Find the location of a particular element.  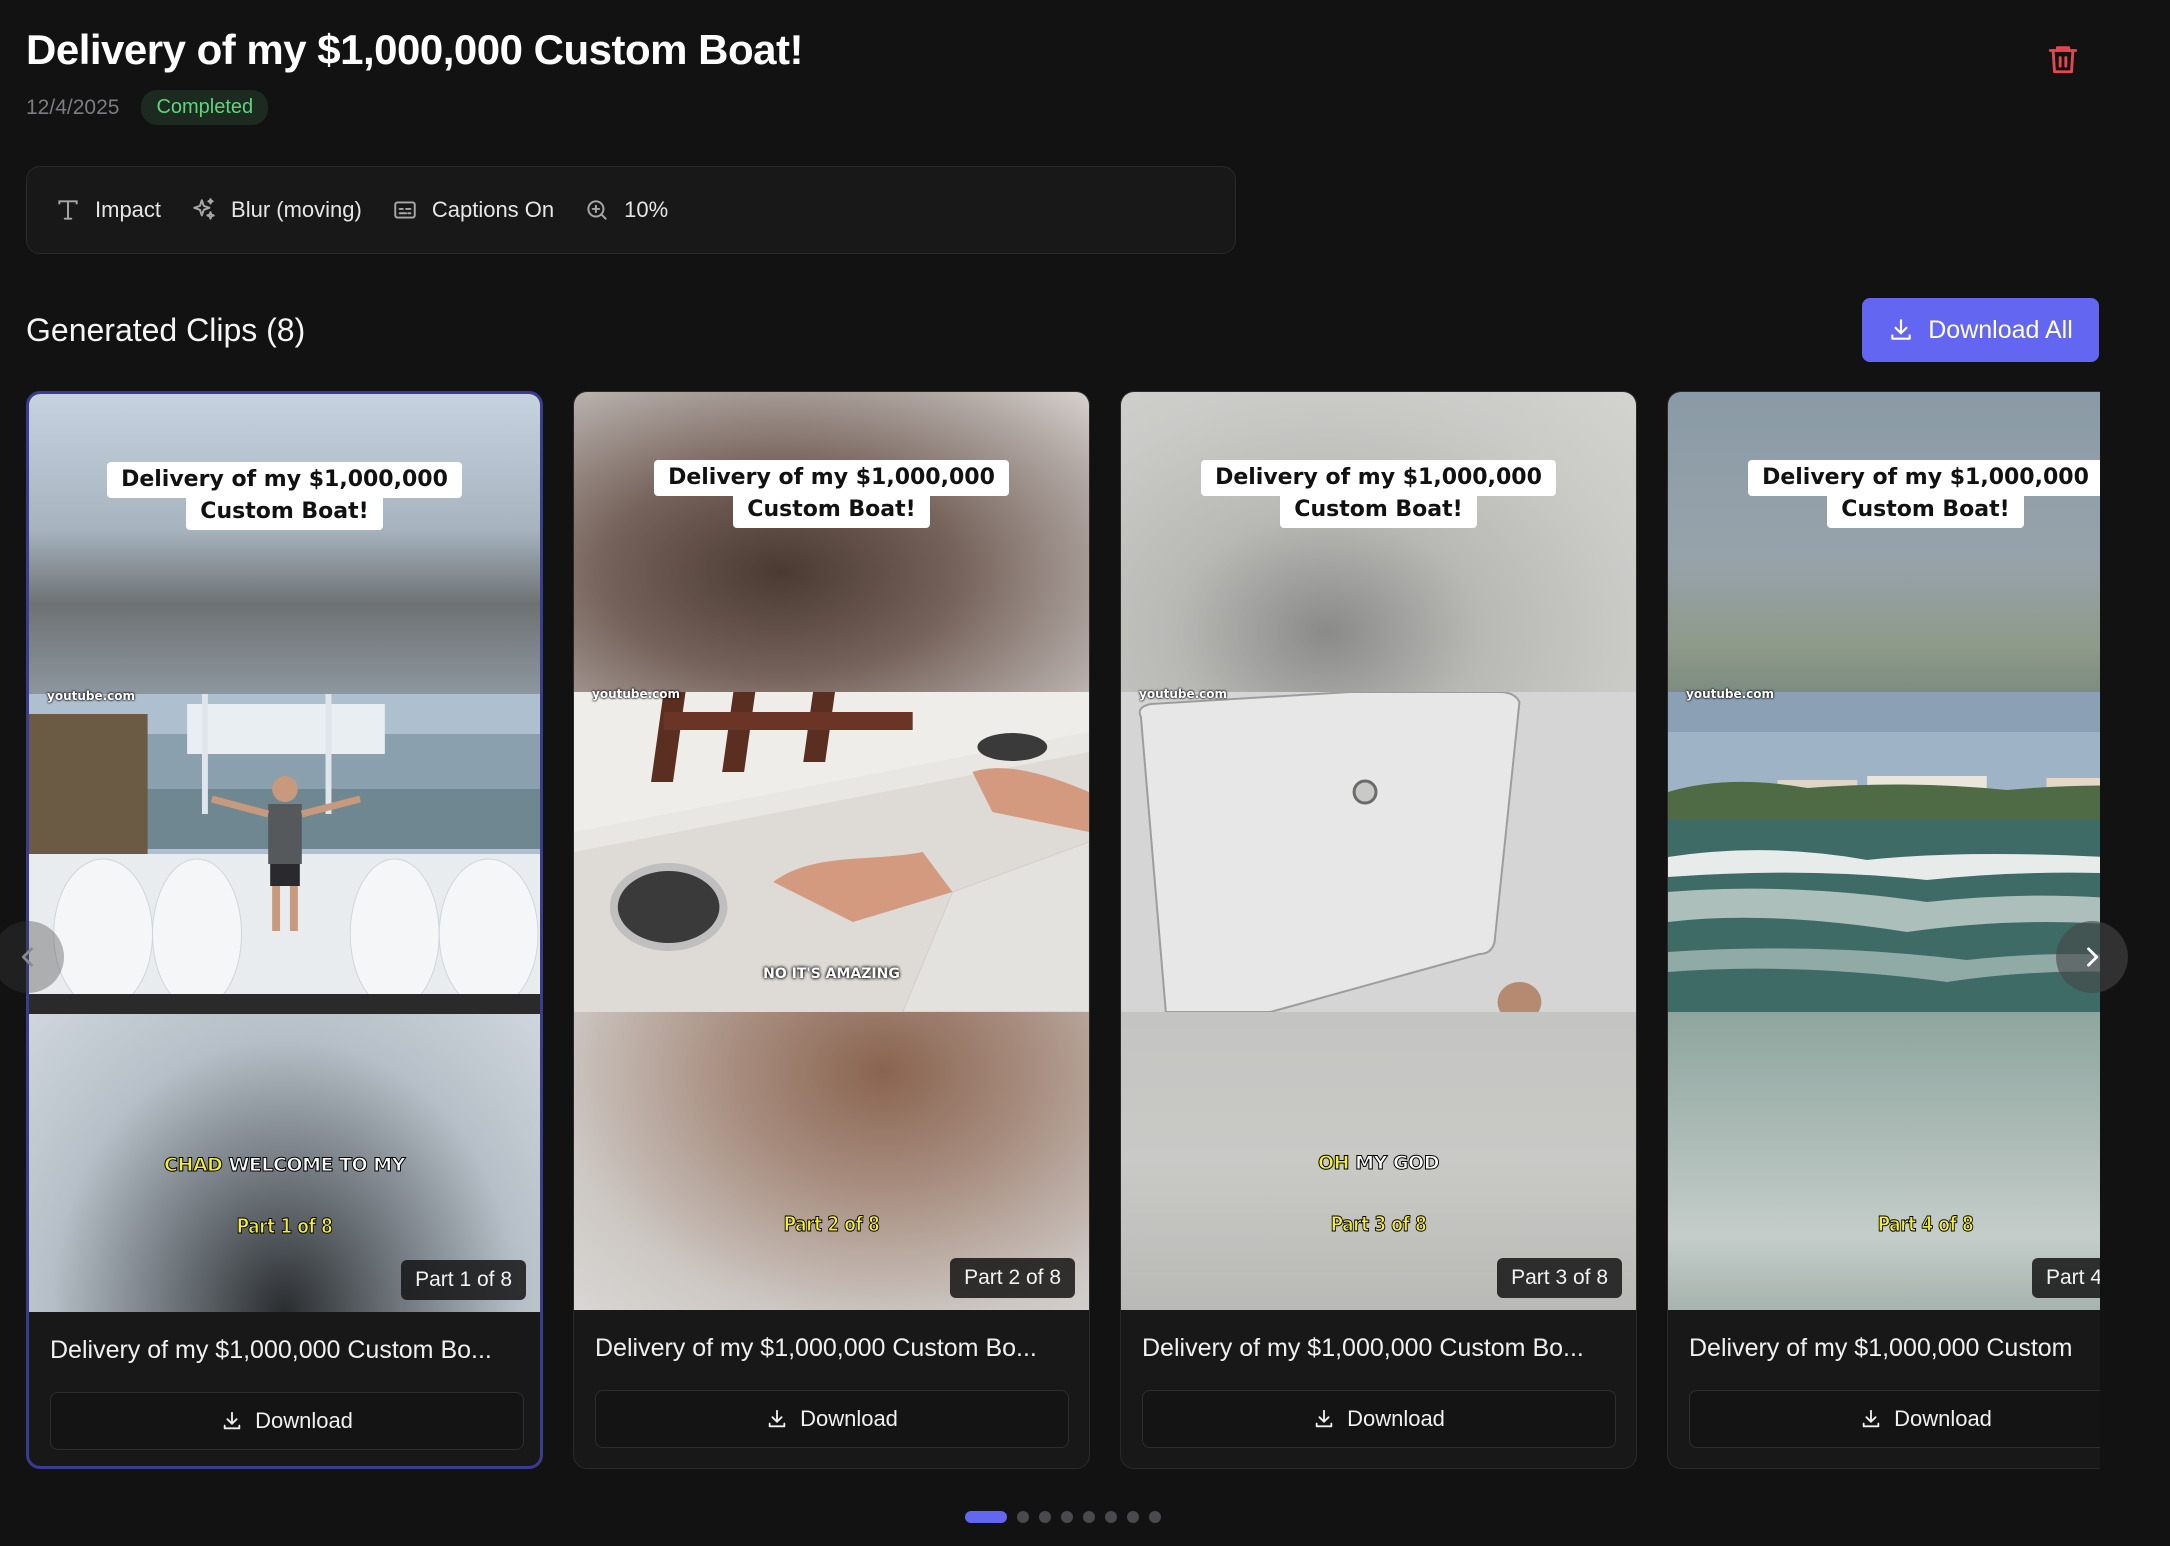

status-badge: Completed is located at coordinates (205, 107).